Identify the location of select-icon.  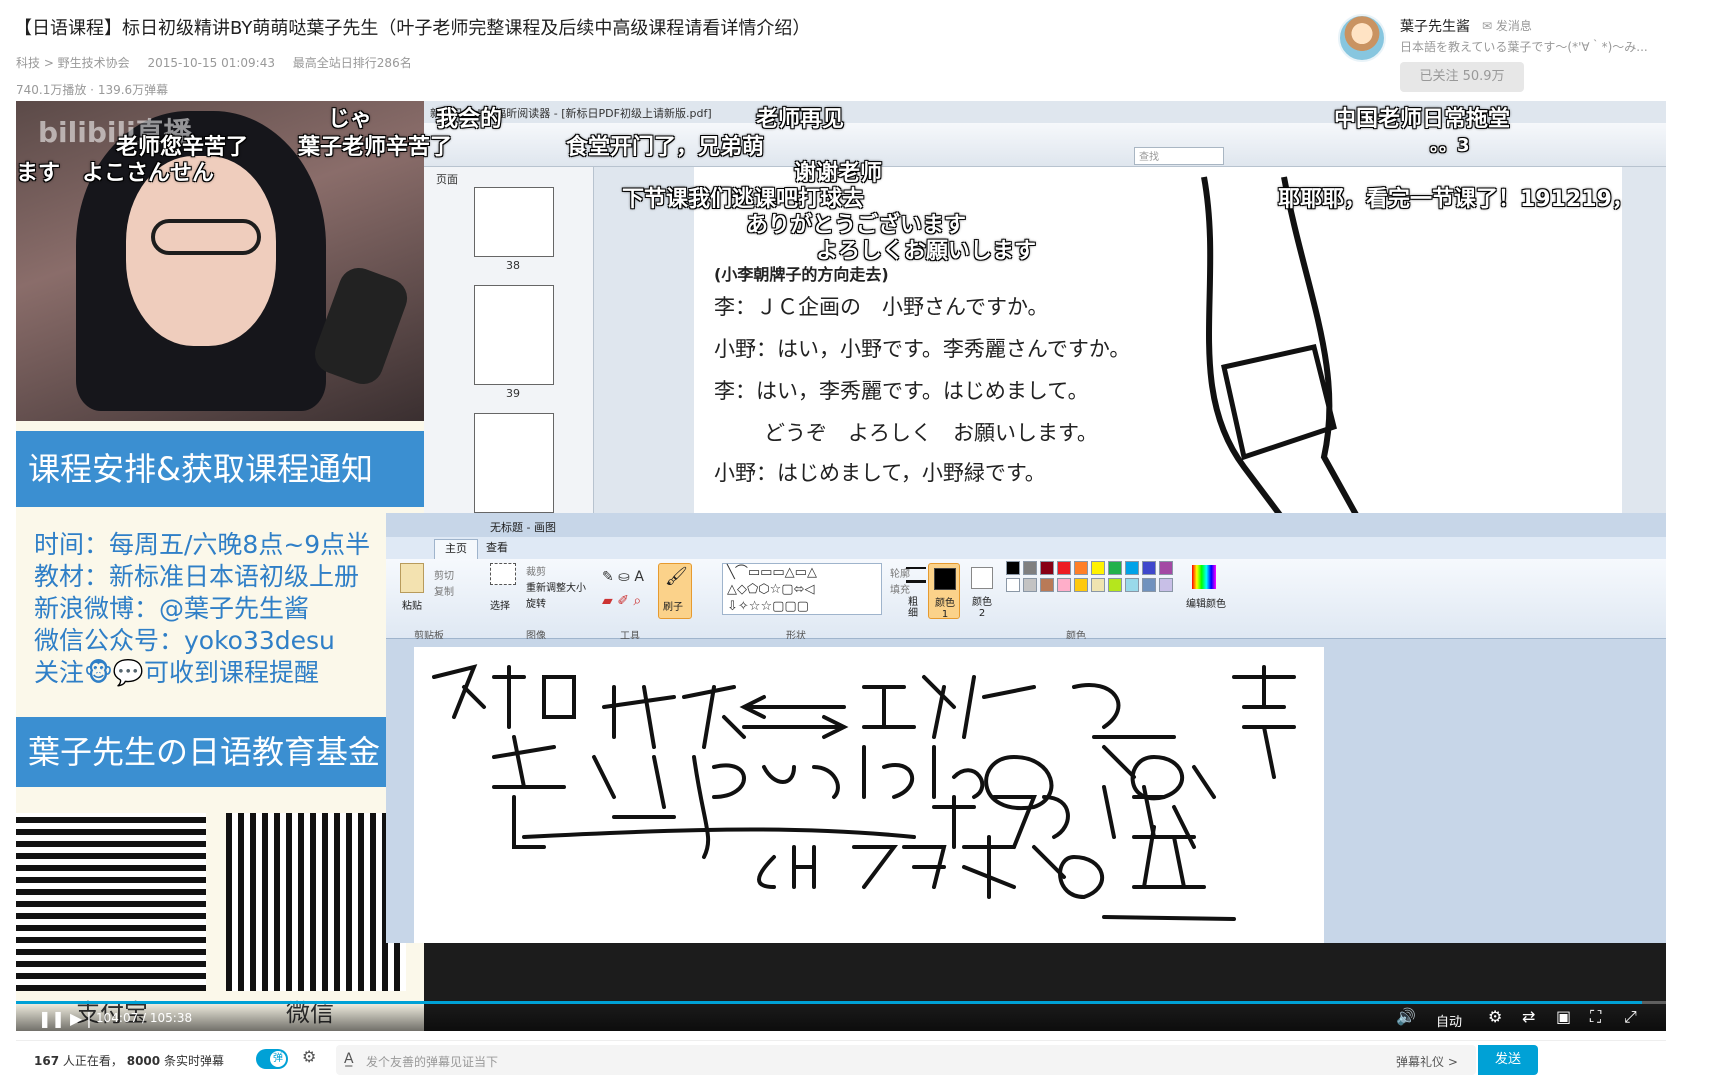
(503, 574).